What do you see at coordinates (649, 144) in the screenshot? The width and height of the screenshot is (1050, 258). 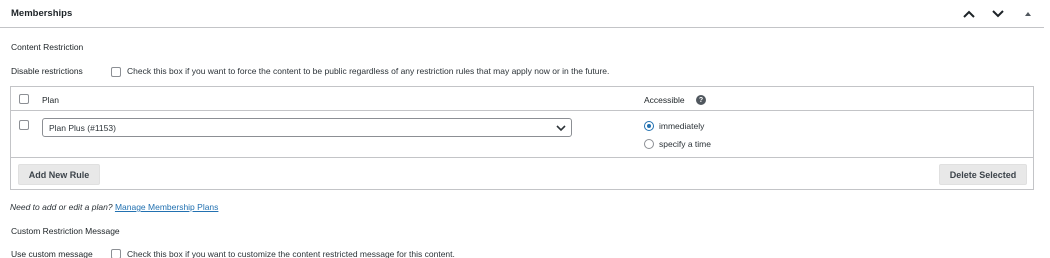 I see `access-specify-time-radio` at bounding box center [649, 144].